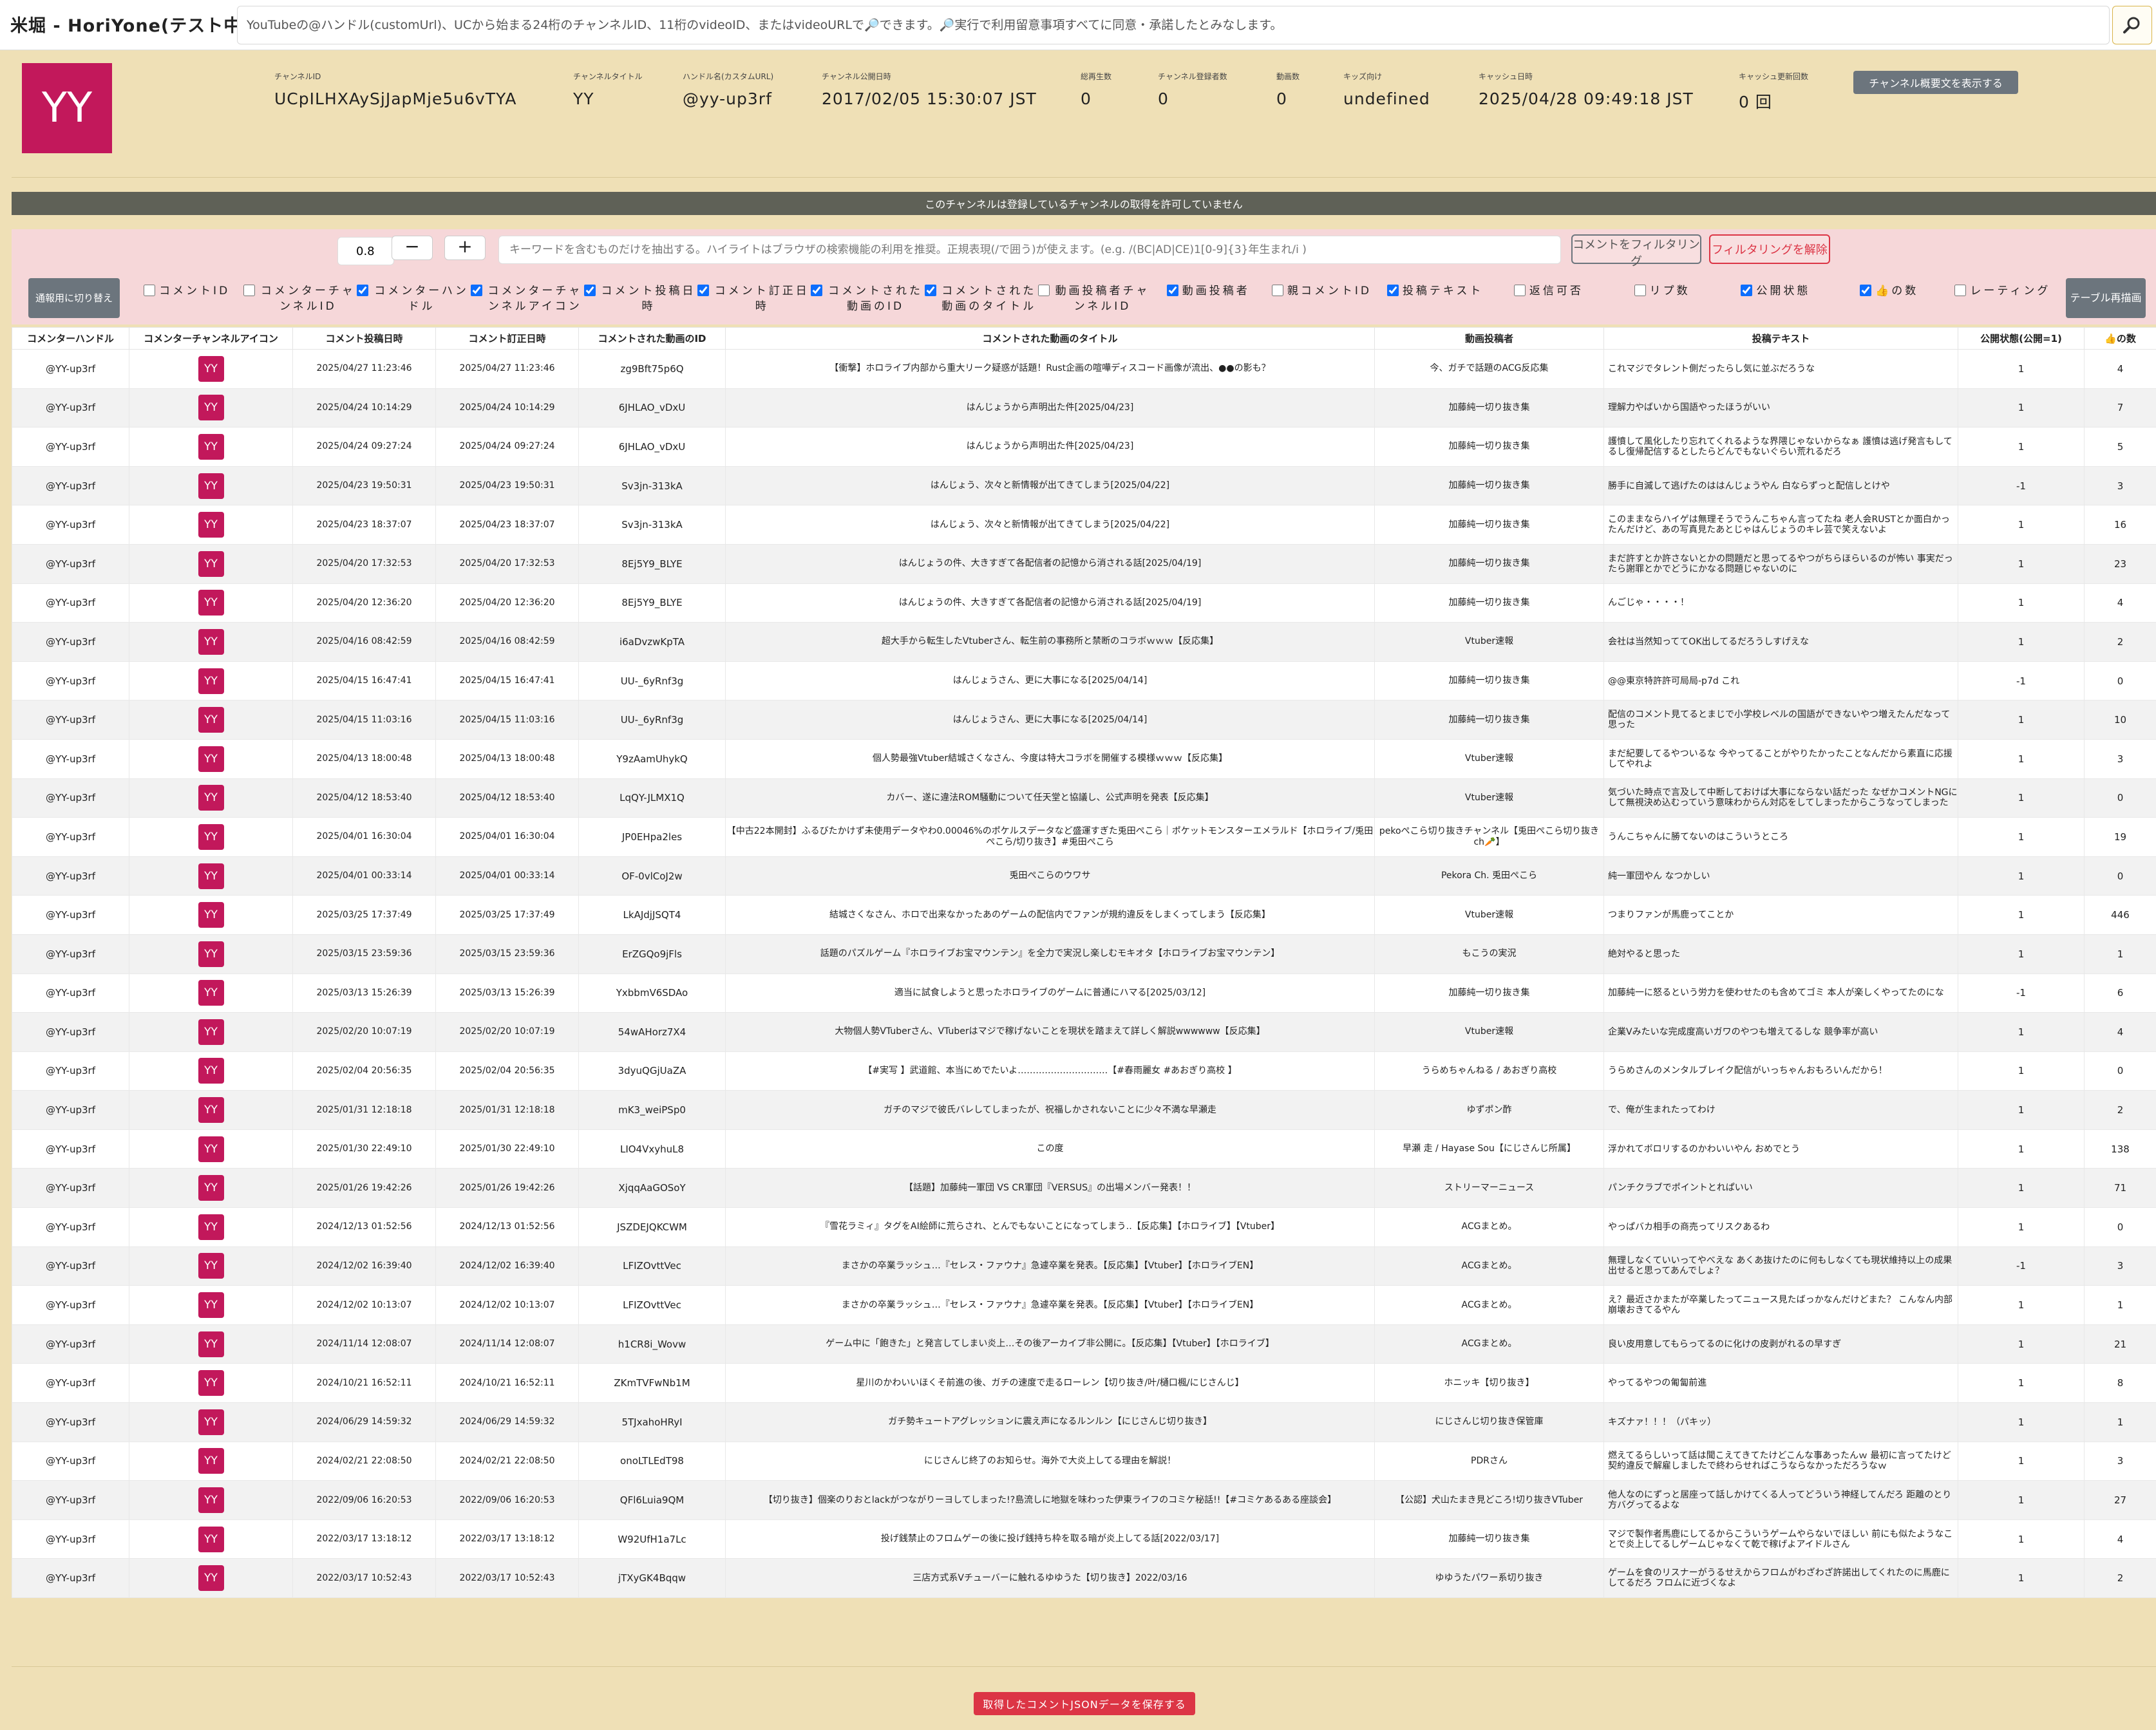 The width and height of the screenshot is (2156, 1730). I want to click on visibility-cell: 1, so click(2022, 876).